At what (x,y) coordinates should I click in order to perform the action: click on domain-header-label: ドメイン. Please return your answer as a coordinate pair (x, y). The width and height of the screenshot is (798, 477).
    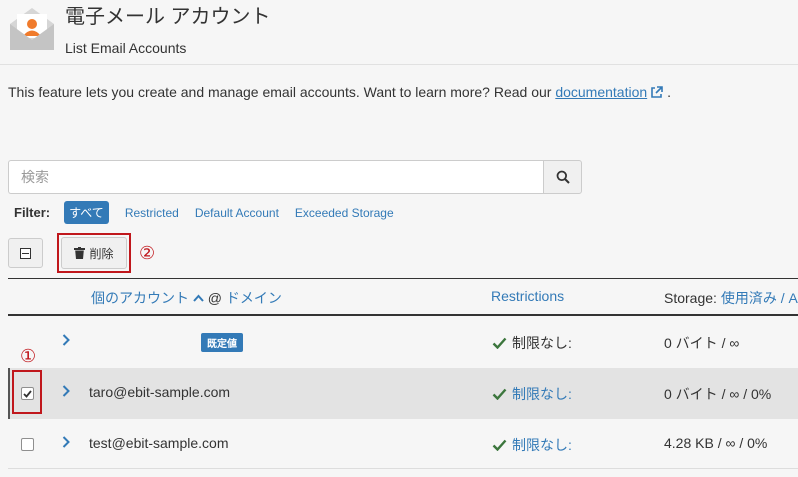
    Looking at the image, I should click on (254, 298).